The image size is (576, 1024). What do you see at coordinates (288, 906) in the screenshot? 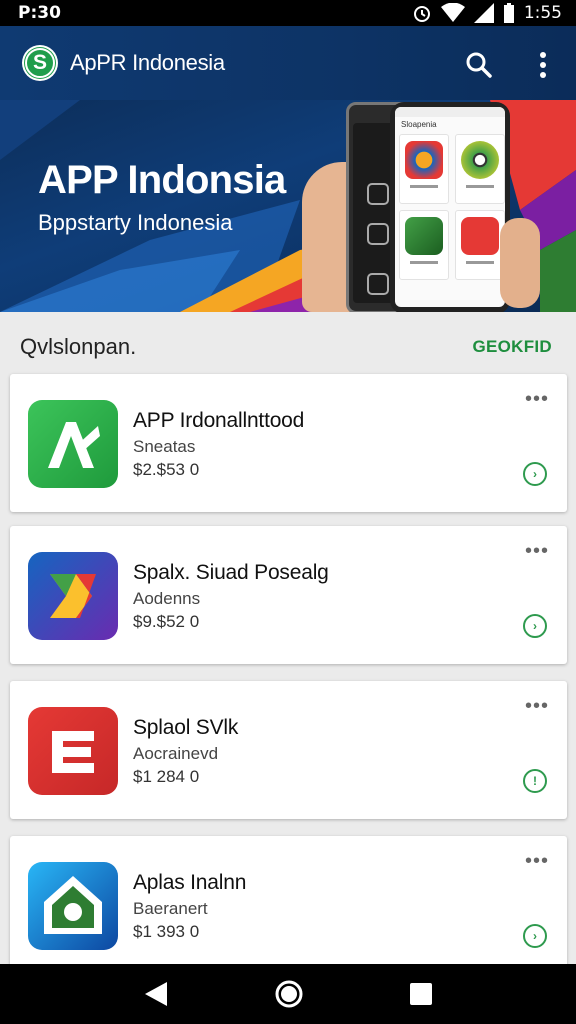
I see `app-list-item: Aplas Inalnn Baeranert $1 393 0 ••• ›` at bounding box center [288, 906].